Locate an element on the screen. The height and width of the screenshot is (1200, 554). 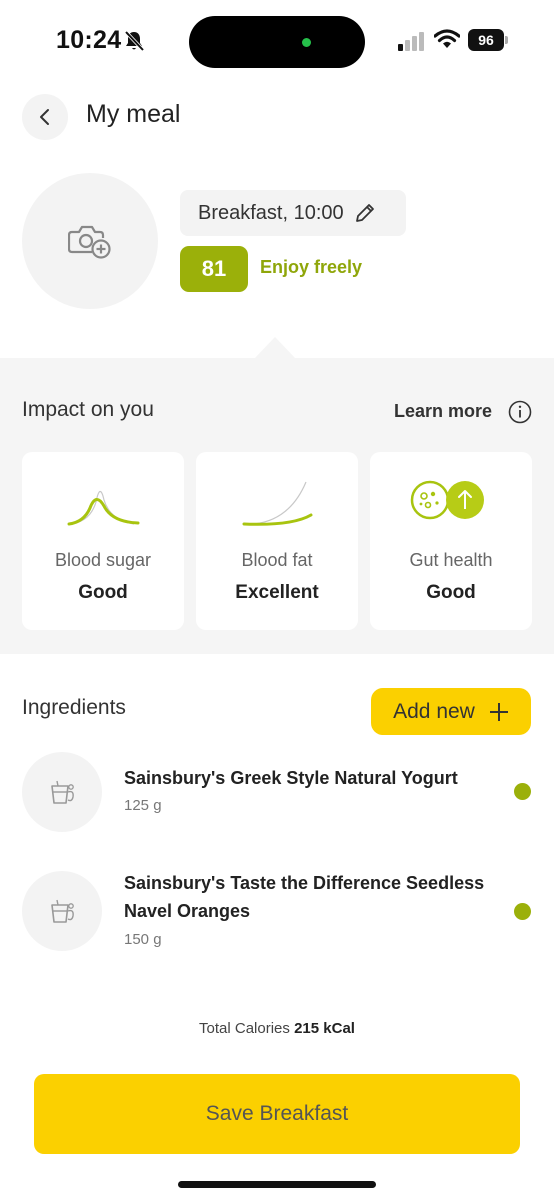
wifi-icon is located at coordinates (447, 38).